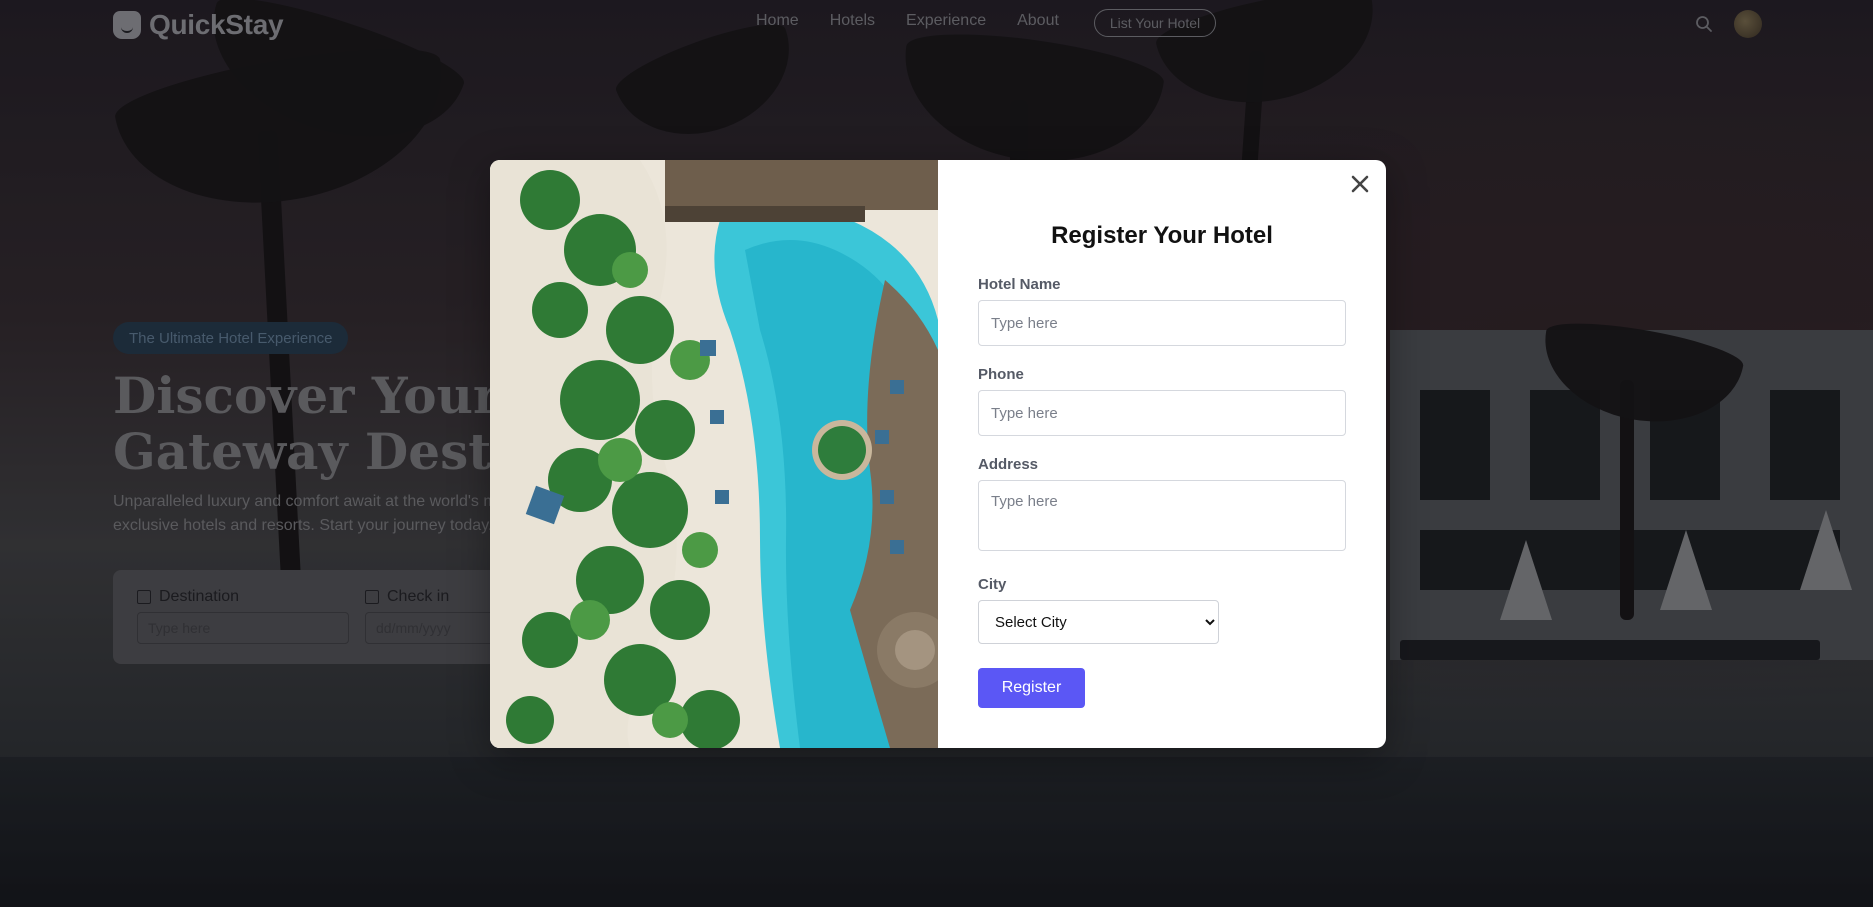 Image resolution: width=1873 pixels, height=907 pixels. What do you see at coordinates (1001, 374) in the screenshot?
I see `phone-label: Phone` at bounding box center [1001, 374].